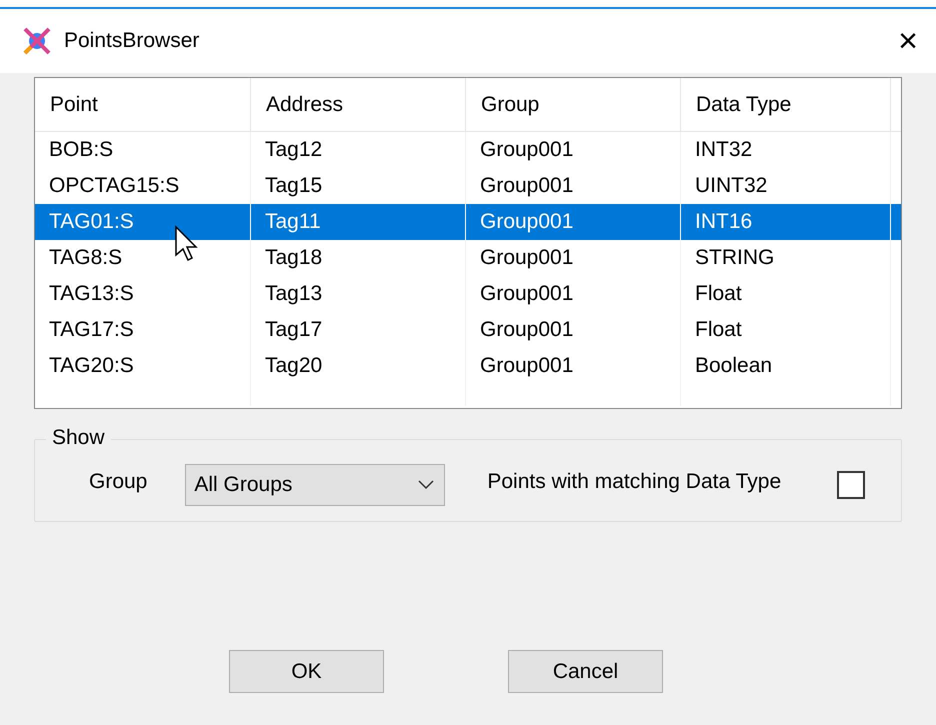 Image resolution: width=936 pixels, height=725 pixels. I want to click on table-row: TAG13:S Tag13 Group001 Float, so click(468, 294).